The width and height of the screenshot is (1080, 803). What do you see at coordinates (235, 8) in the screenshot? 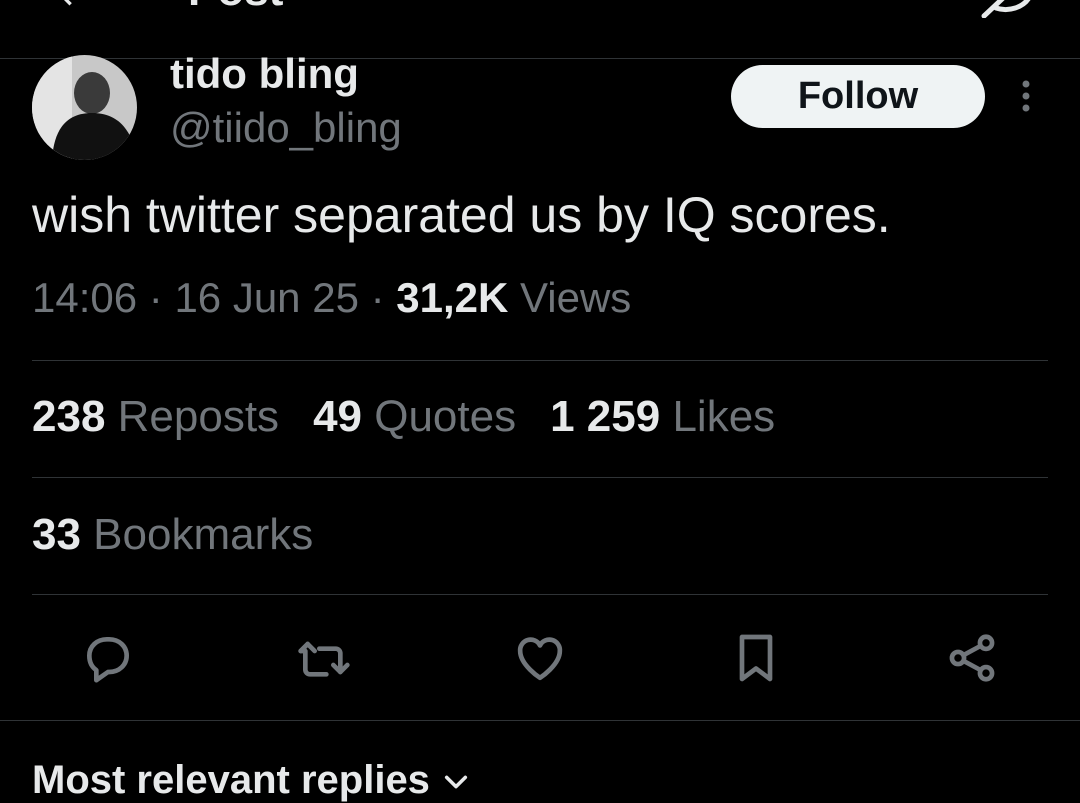
I see `page-title: Post` at bounding box center [235, 8].